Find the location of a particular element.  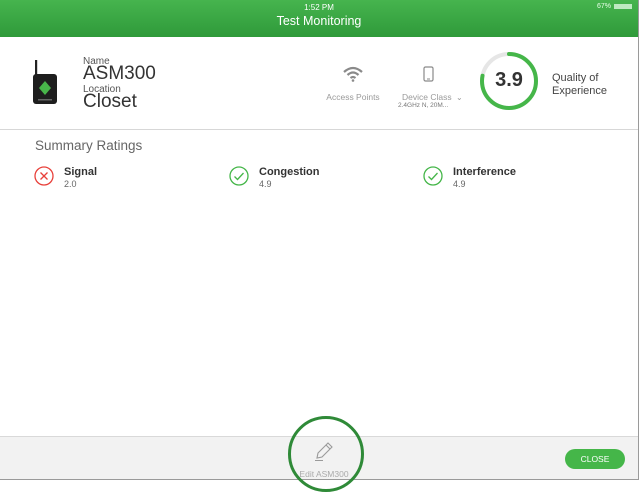

summary-title: Summary Ratings is located at coordinates (89, 145).